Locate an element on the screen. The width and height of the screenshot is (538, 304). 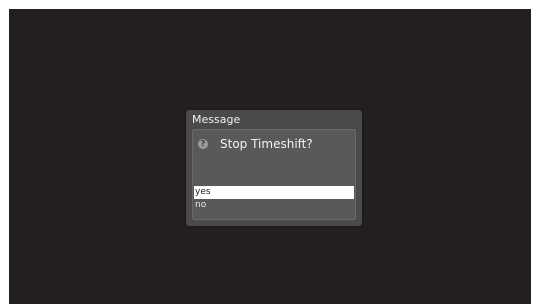
option-yes: yes is located at coordinates (274, 192).